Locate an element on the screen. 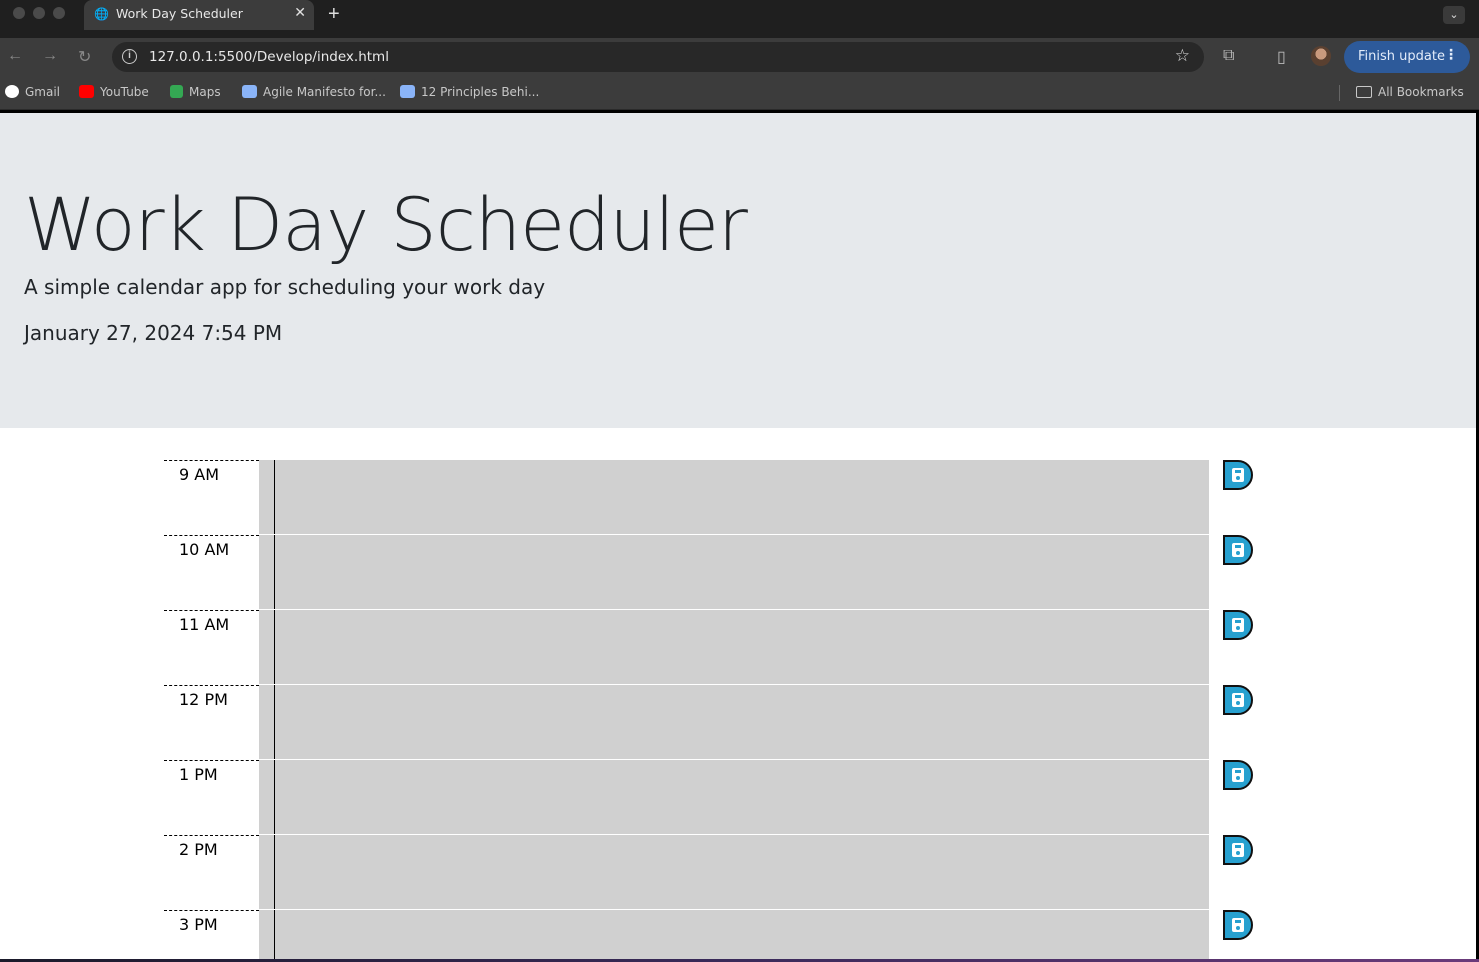 Image resolution: width=1479 pixels, height=962 pixels. bookmark-star-icon: ☆ is located at coordinates (1182, 56).